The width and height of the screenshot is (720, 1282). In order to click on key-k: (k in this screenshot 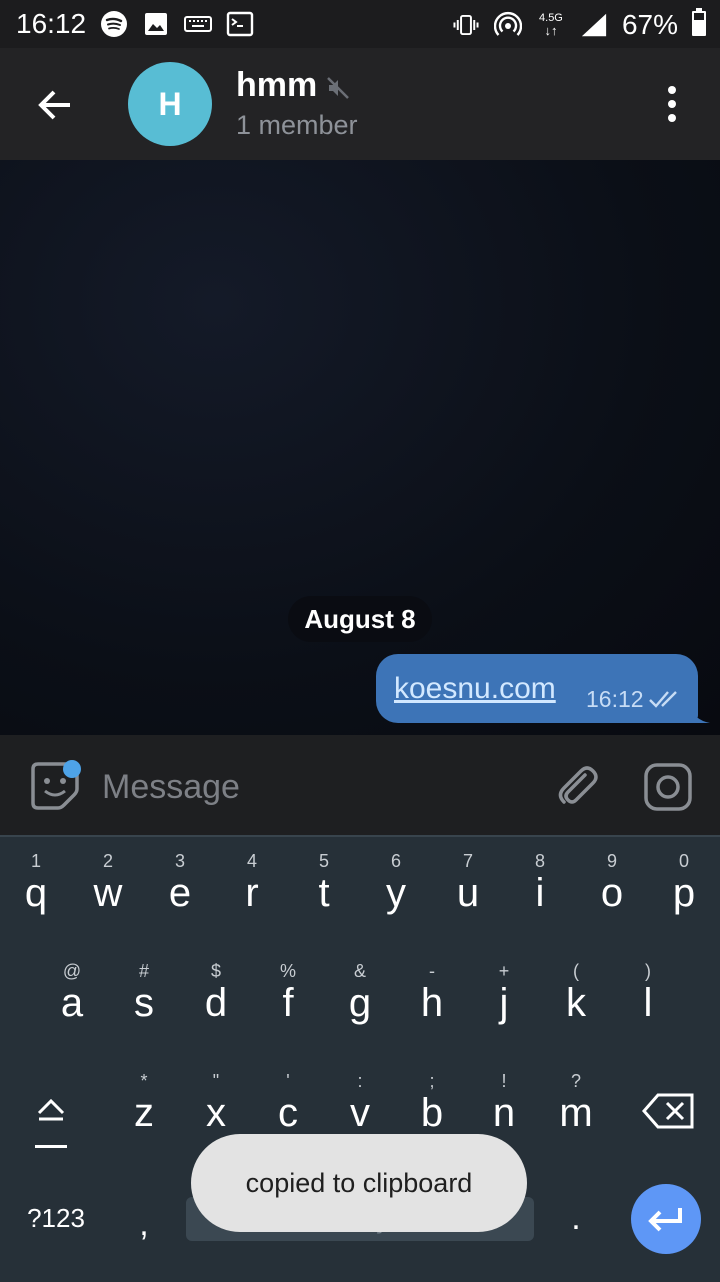, I will do `click(576, 993)`.